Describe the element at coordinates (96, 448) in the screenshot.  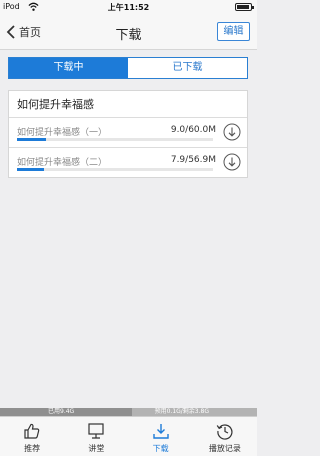
I see `tab-label: 讲堂` at that location.